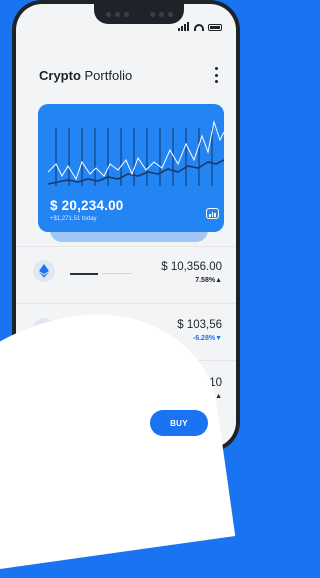 The height and width of the screenshot is (578, 320). Describe the element at coordinates (179, 423) in the screenshot. I see `buy-button: BUY` at that location.